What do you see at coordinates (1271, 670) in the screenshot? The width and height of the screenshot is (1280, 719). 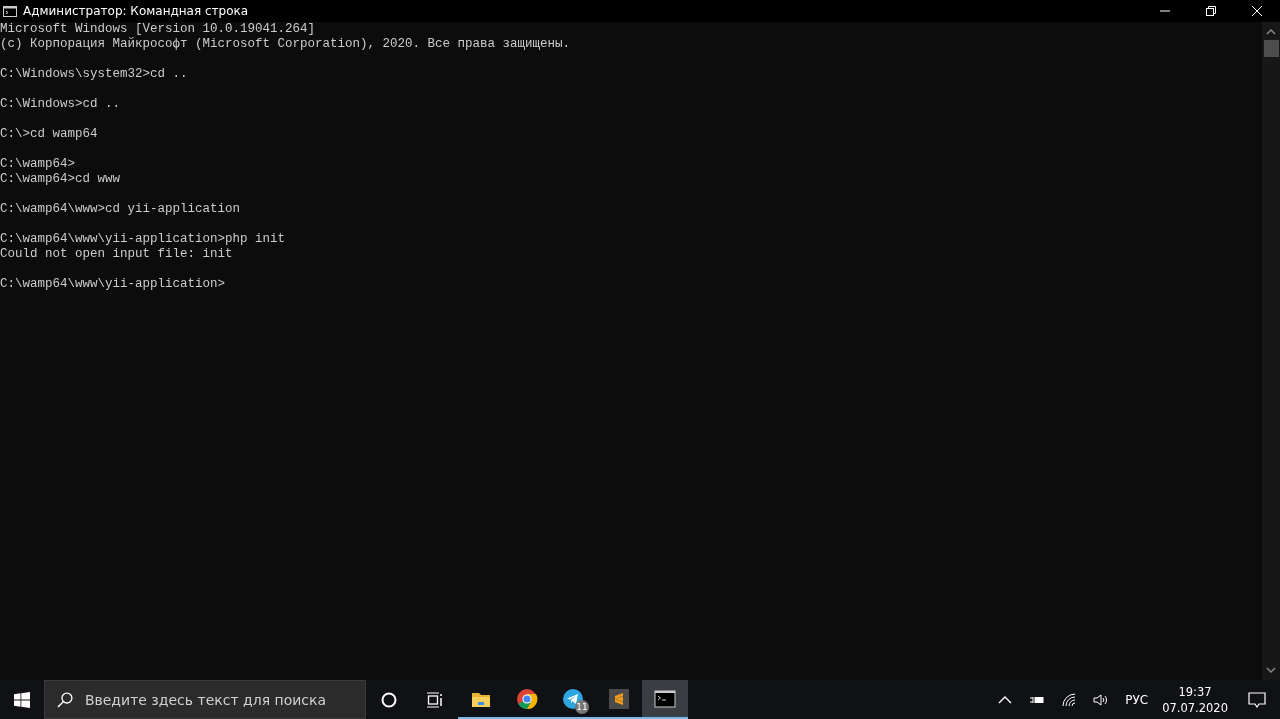 I see `scroll-down-icon` at bounding box center [1271, 670].